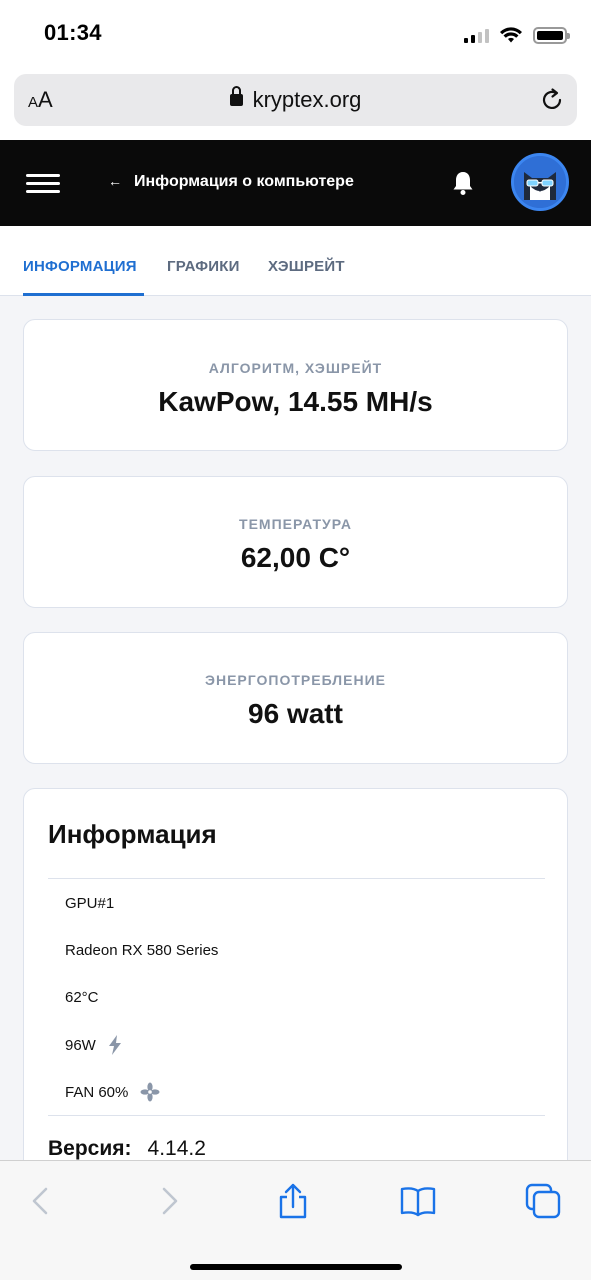  Describe the element at coordinates (176, 1148) in the screenshot. I see `version-value: 4.14.2` at that location.